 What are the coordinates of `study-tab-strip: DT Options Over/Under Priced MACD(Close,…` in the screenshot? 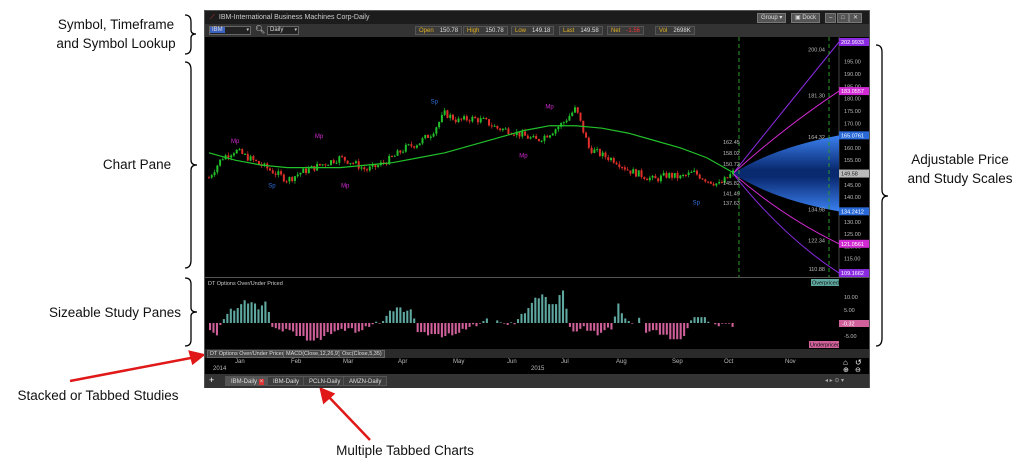 It's located at (537, 353).